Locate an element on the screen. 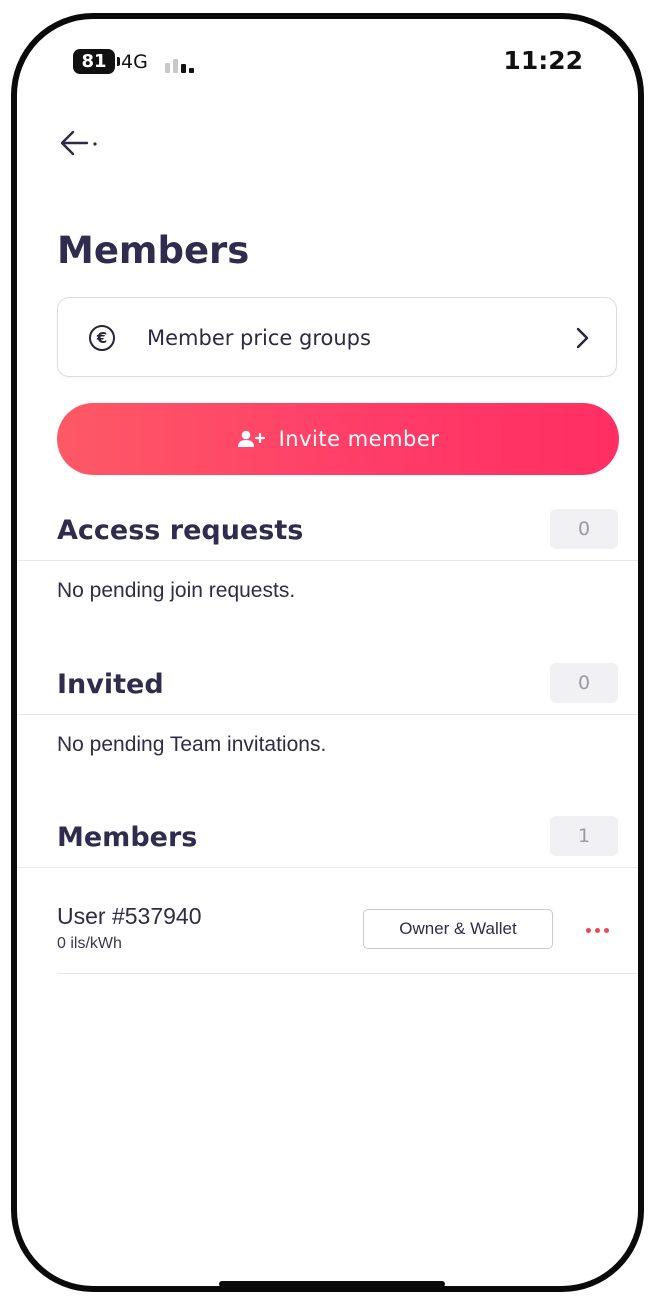  members-header: Members 1 is located at coordinates (327, 840).